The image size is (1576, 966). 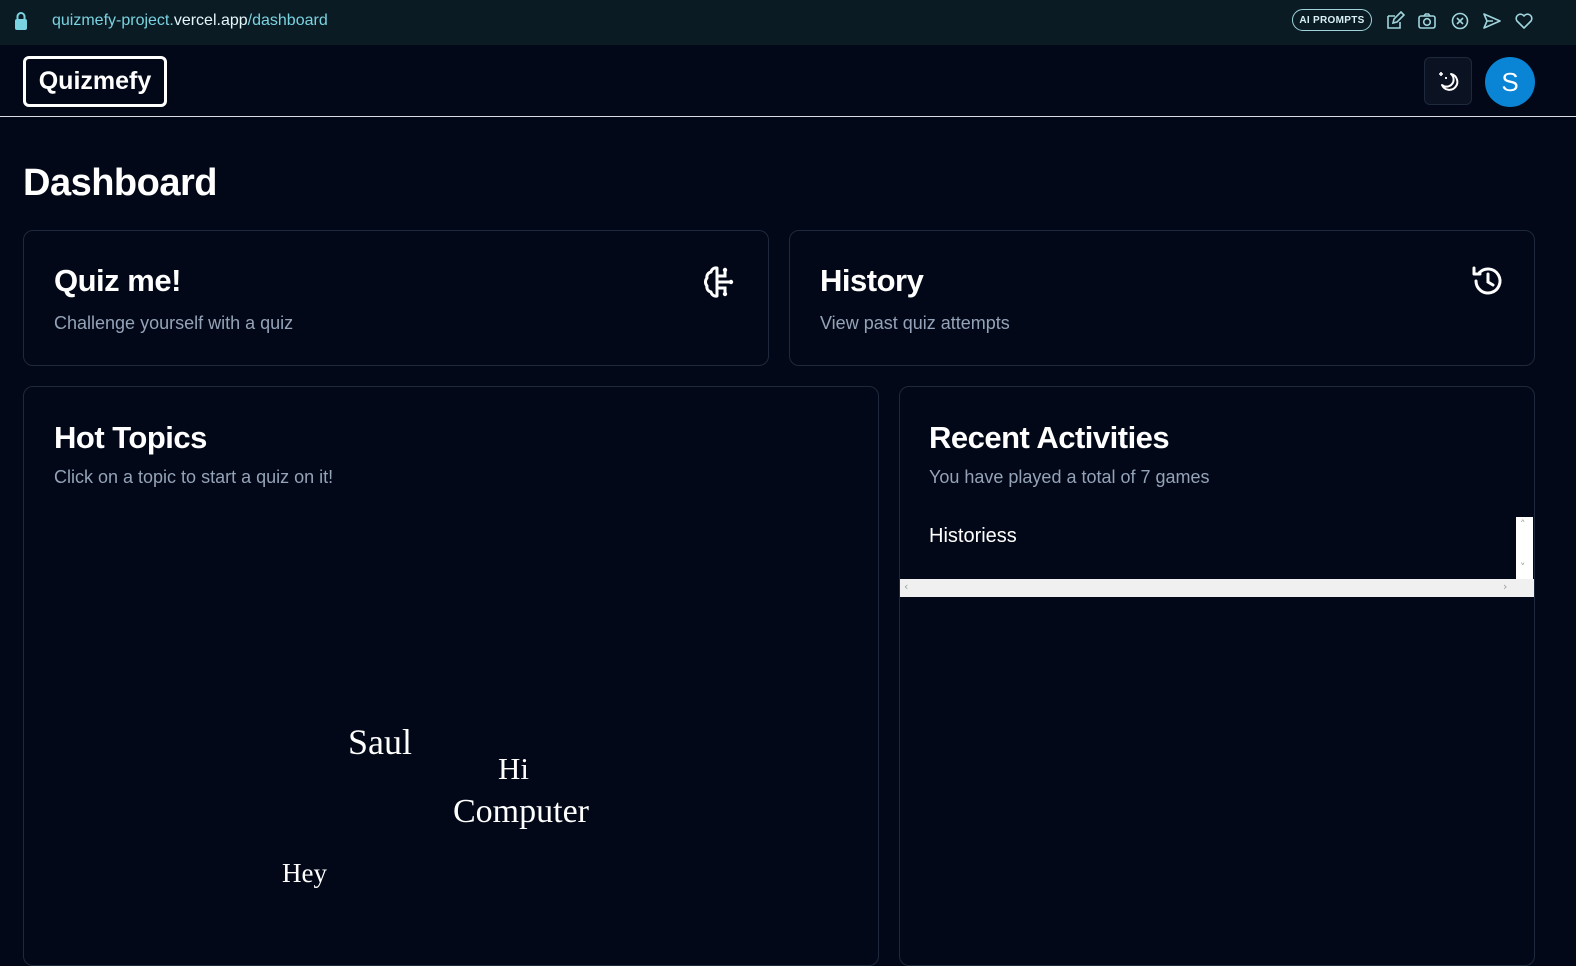 What do you see at coordinates (21, 21) in the screenshot?
I see `lock-icon` at bounding box center [21, 21].